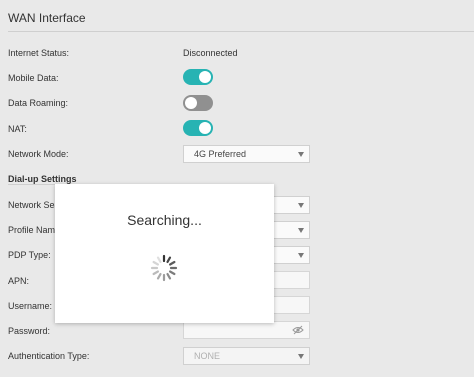  I want to click on section-divider, so click(241, 31).